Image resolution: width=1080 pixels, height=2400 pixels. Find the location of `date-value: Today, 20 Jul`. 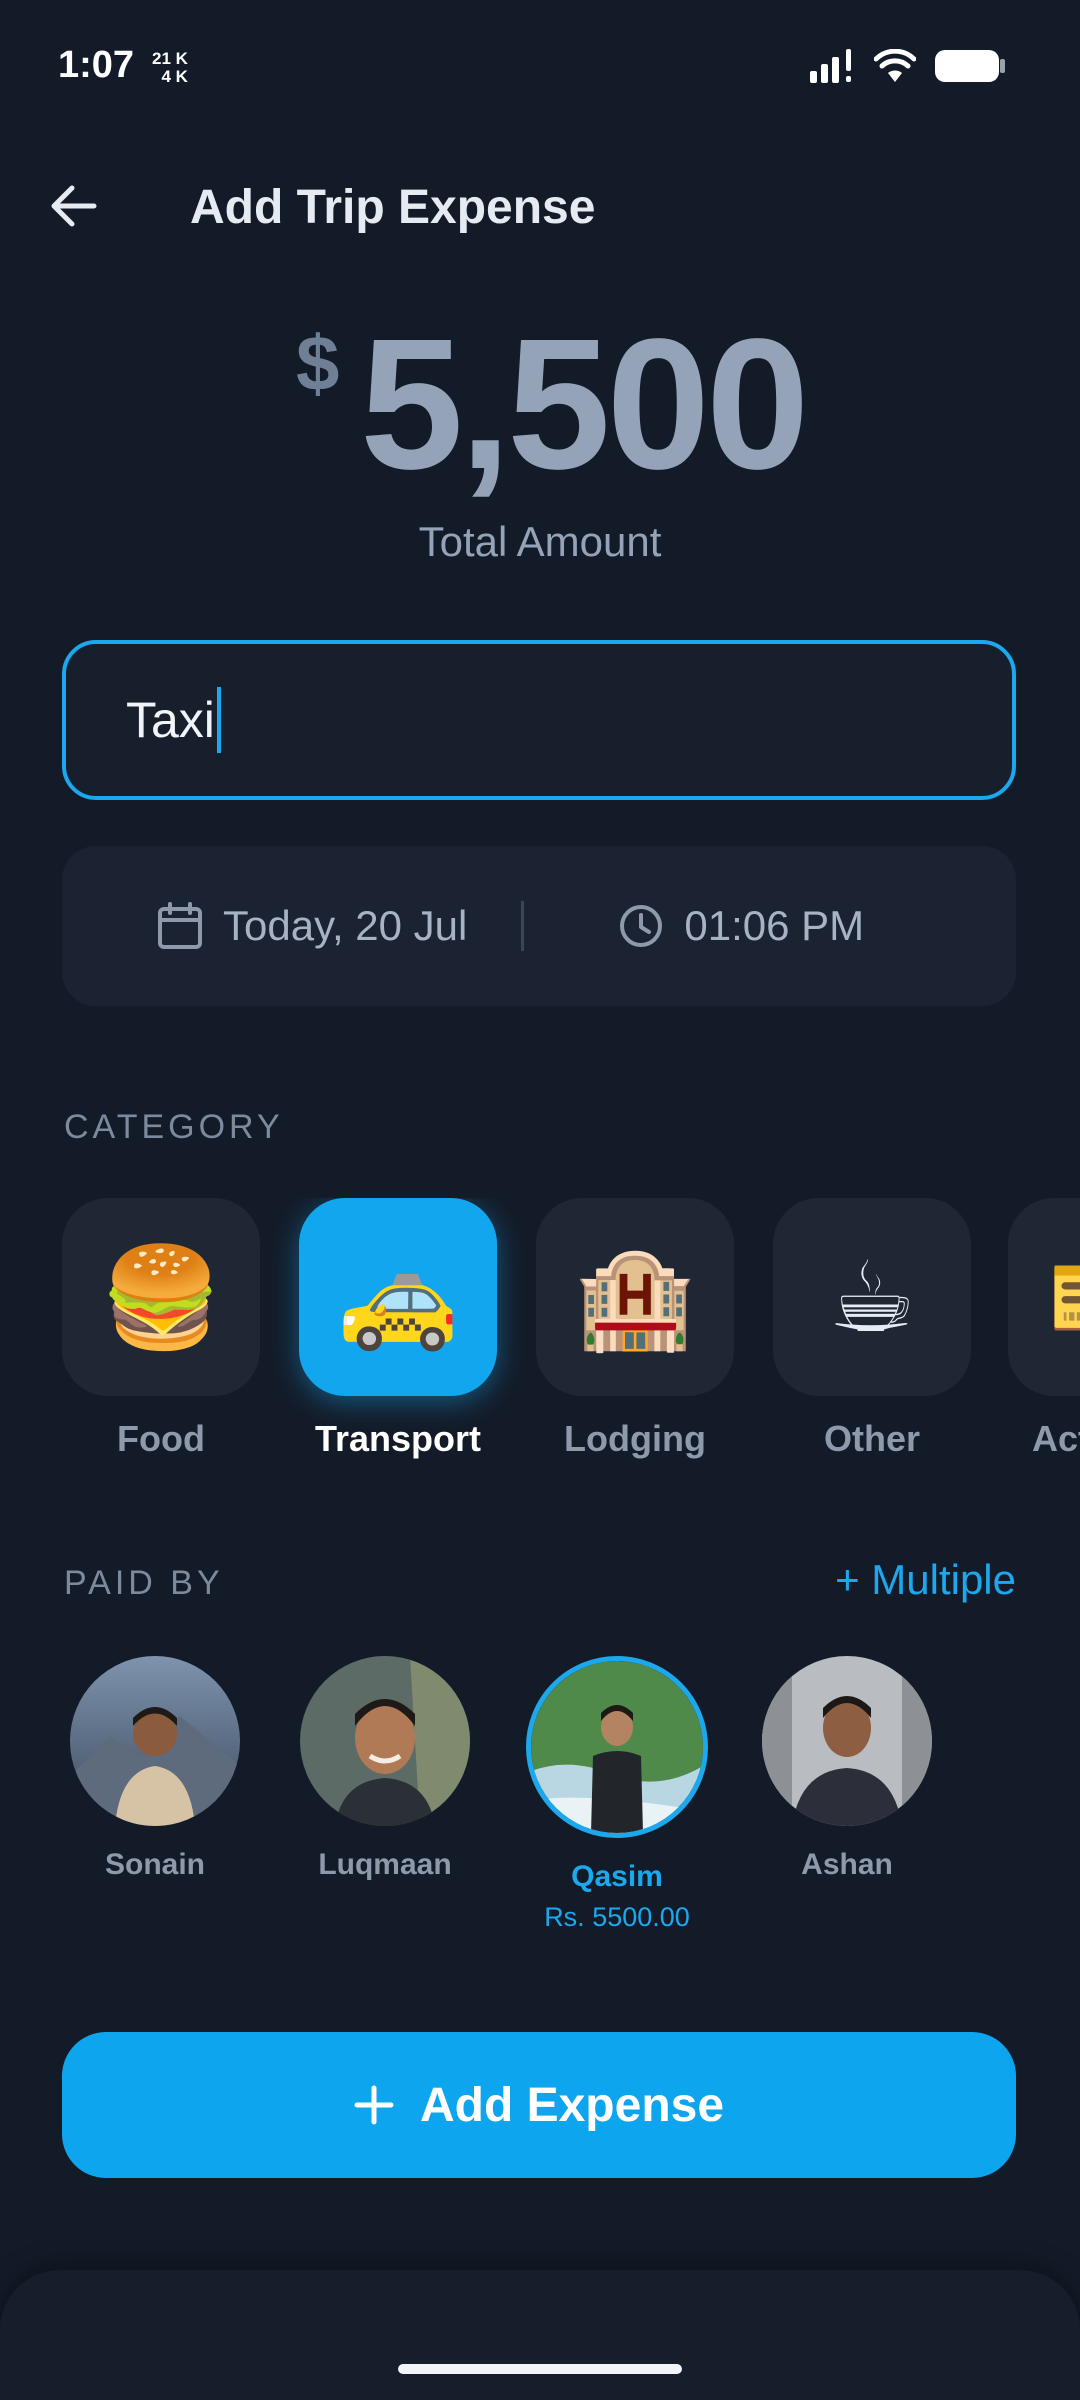

date-value: Today, 20 Jul is located at coordinates (345, 925).